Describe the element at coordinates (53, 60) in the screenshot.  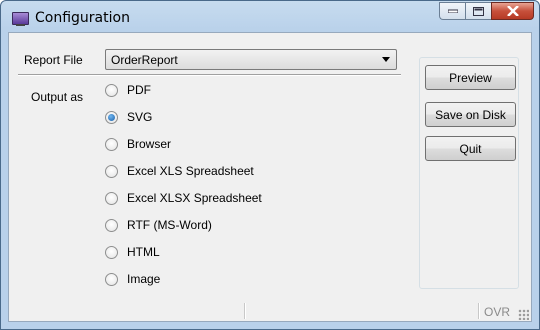
I see `report-file-label: Report File` at that location.